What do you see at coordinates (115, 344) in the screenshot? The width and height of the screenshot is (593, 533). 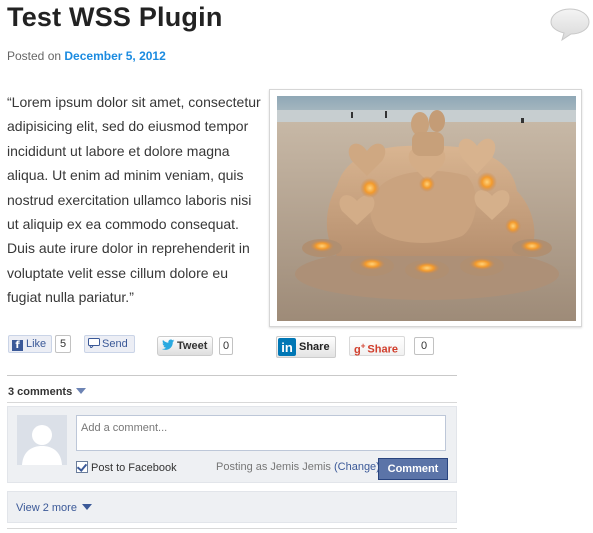 I see `facebook-send-label: Send` at bounding box center [115, 344].